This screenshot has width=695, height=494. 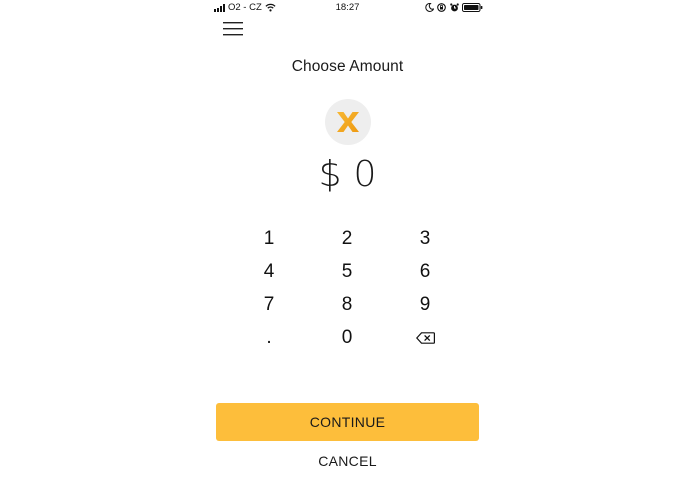 I want to click on amount-value: 0, so click(x=365, y=174).